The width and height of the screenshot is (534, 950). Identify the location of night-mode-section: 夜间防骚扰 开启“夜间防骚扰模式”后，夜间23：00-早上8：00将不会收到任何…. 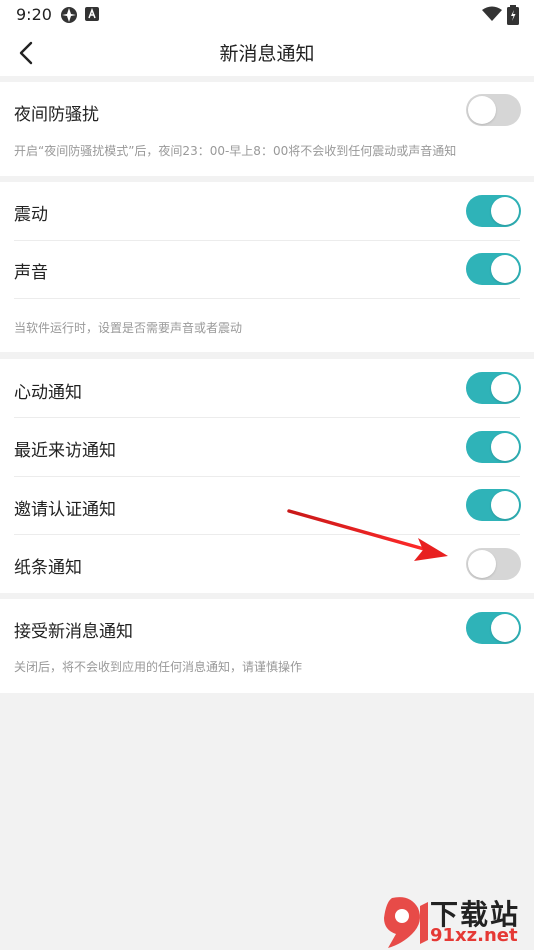
(267, 129).